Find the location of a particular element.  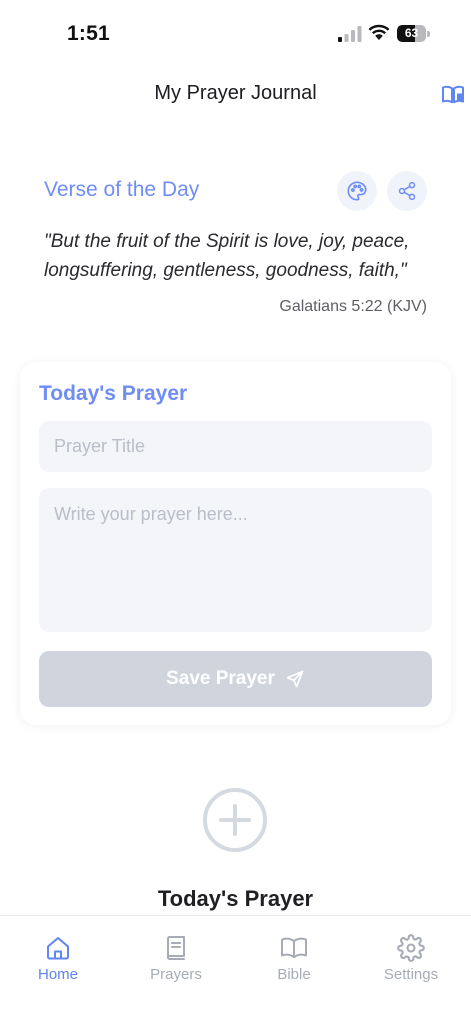

tab-home-label: Home is located at coordinates (57, 974).